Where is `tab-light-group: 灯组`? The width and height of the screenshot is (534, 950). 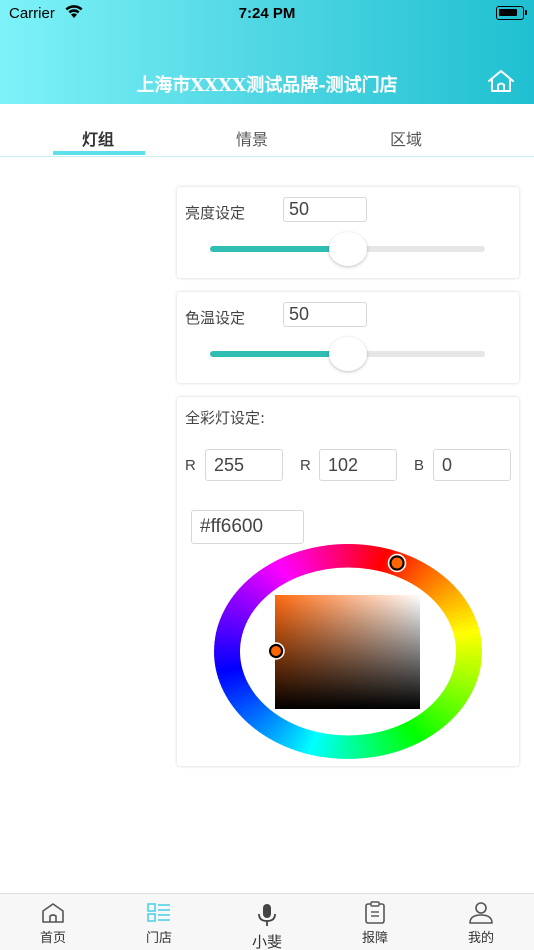
tab-light-group: 灯组 is located at coordinates (98, 138).